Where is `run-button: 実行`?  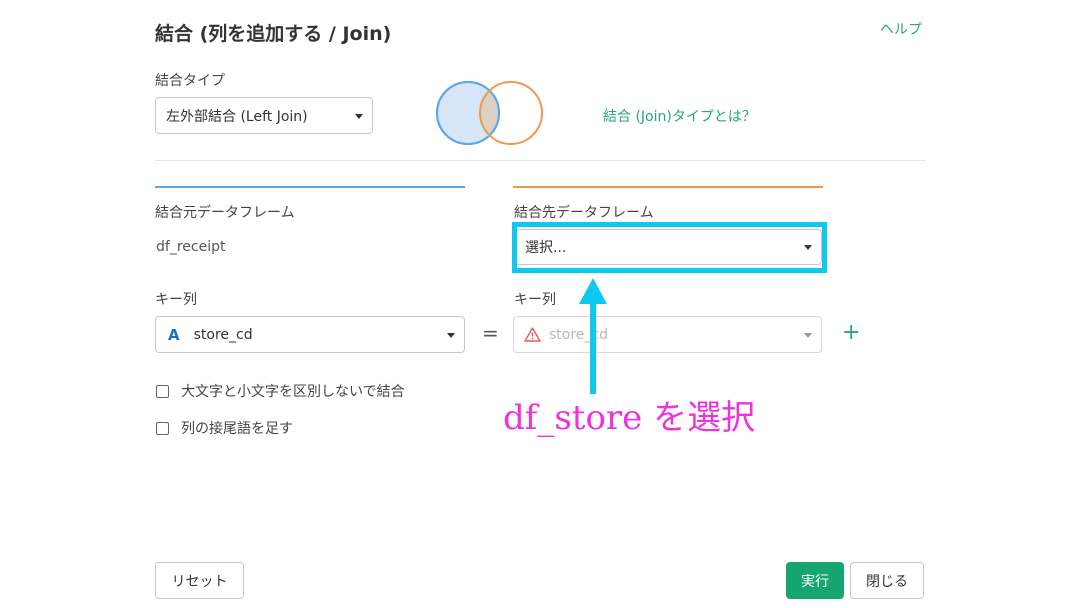
run-button: 実行 is located at coordinates (815, 580).